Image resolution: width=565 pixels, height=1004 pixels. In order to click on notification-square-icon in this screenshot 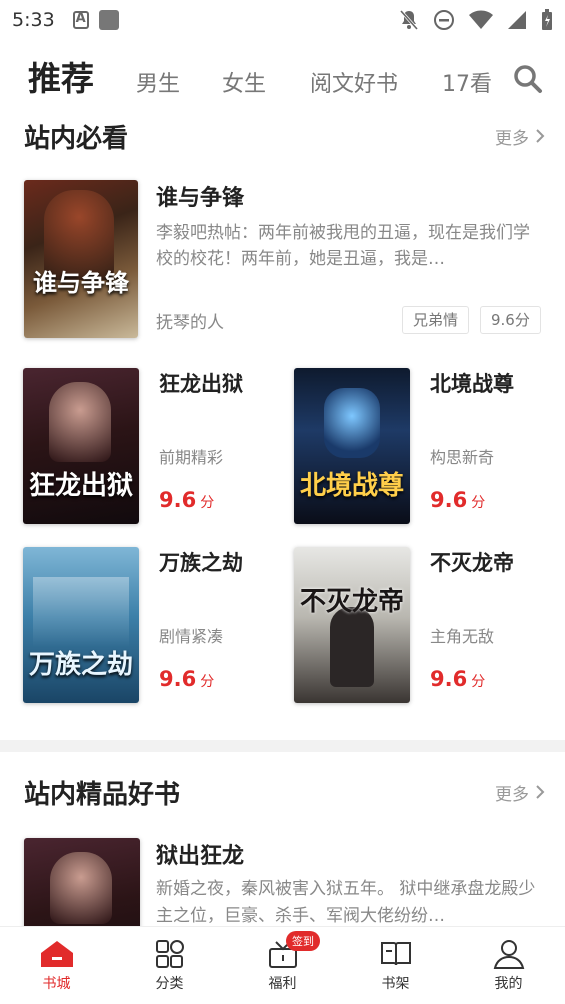, I will do `click(108, 20)`.